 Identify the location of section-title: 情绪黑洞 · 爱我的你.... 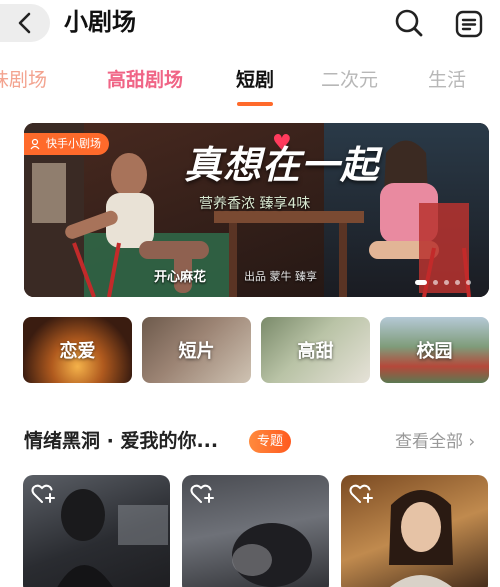
(121, 441).